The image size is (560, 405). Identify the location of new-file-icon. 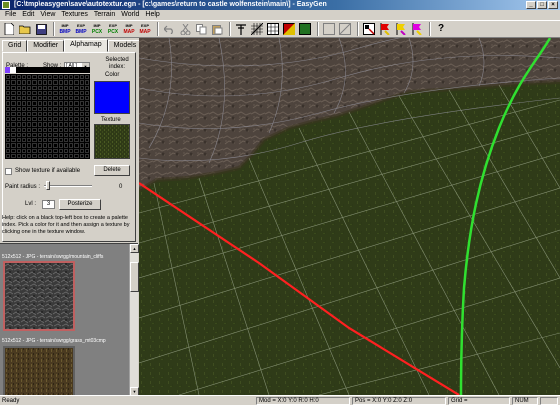
(9, 29).